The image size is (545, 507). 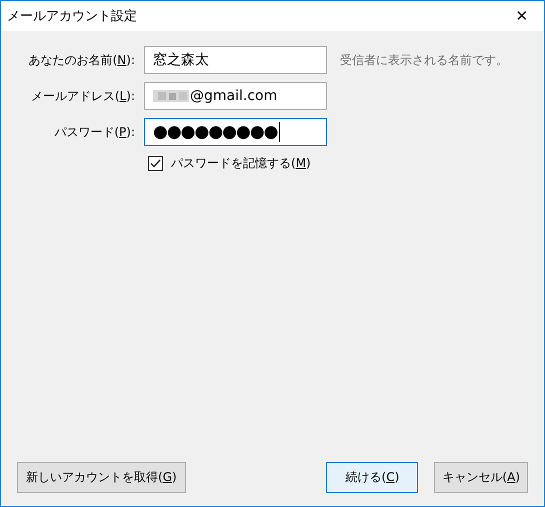 I want to click on hint-text: 受信者に表示される名前です。, so click(x=424, y=60).